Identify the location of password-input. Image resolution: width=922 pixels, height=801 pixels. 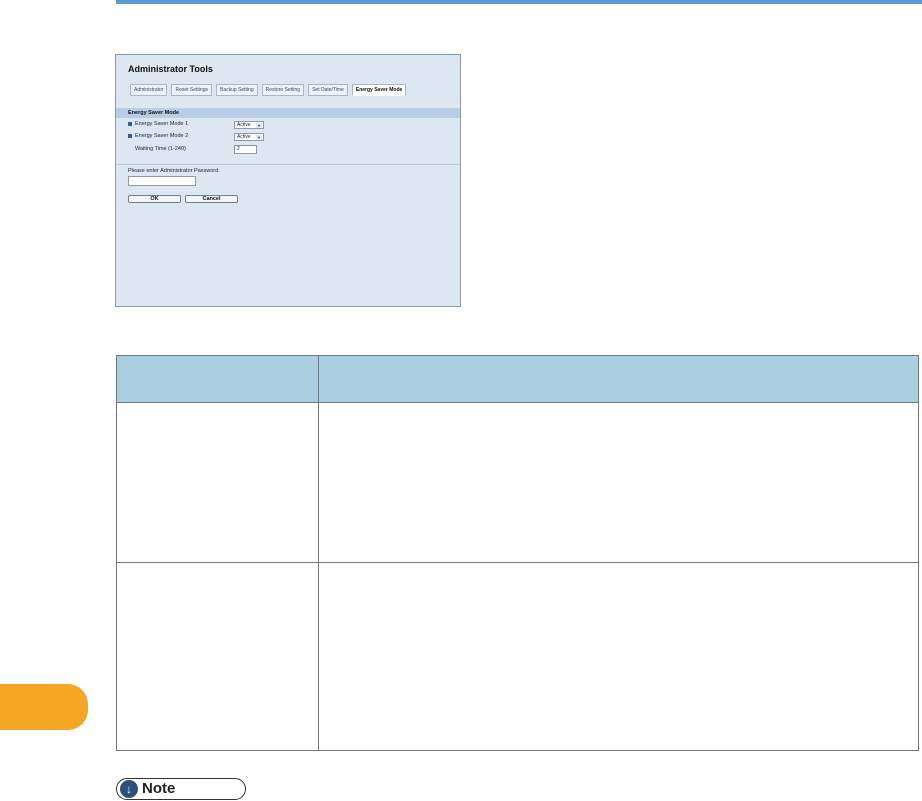
(162, 181).